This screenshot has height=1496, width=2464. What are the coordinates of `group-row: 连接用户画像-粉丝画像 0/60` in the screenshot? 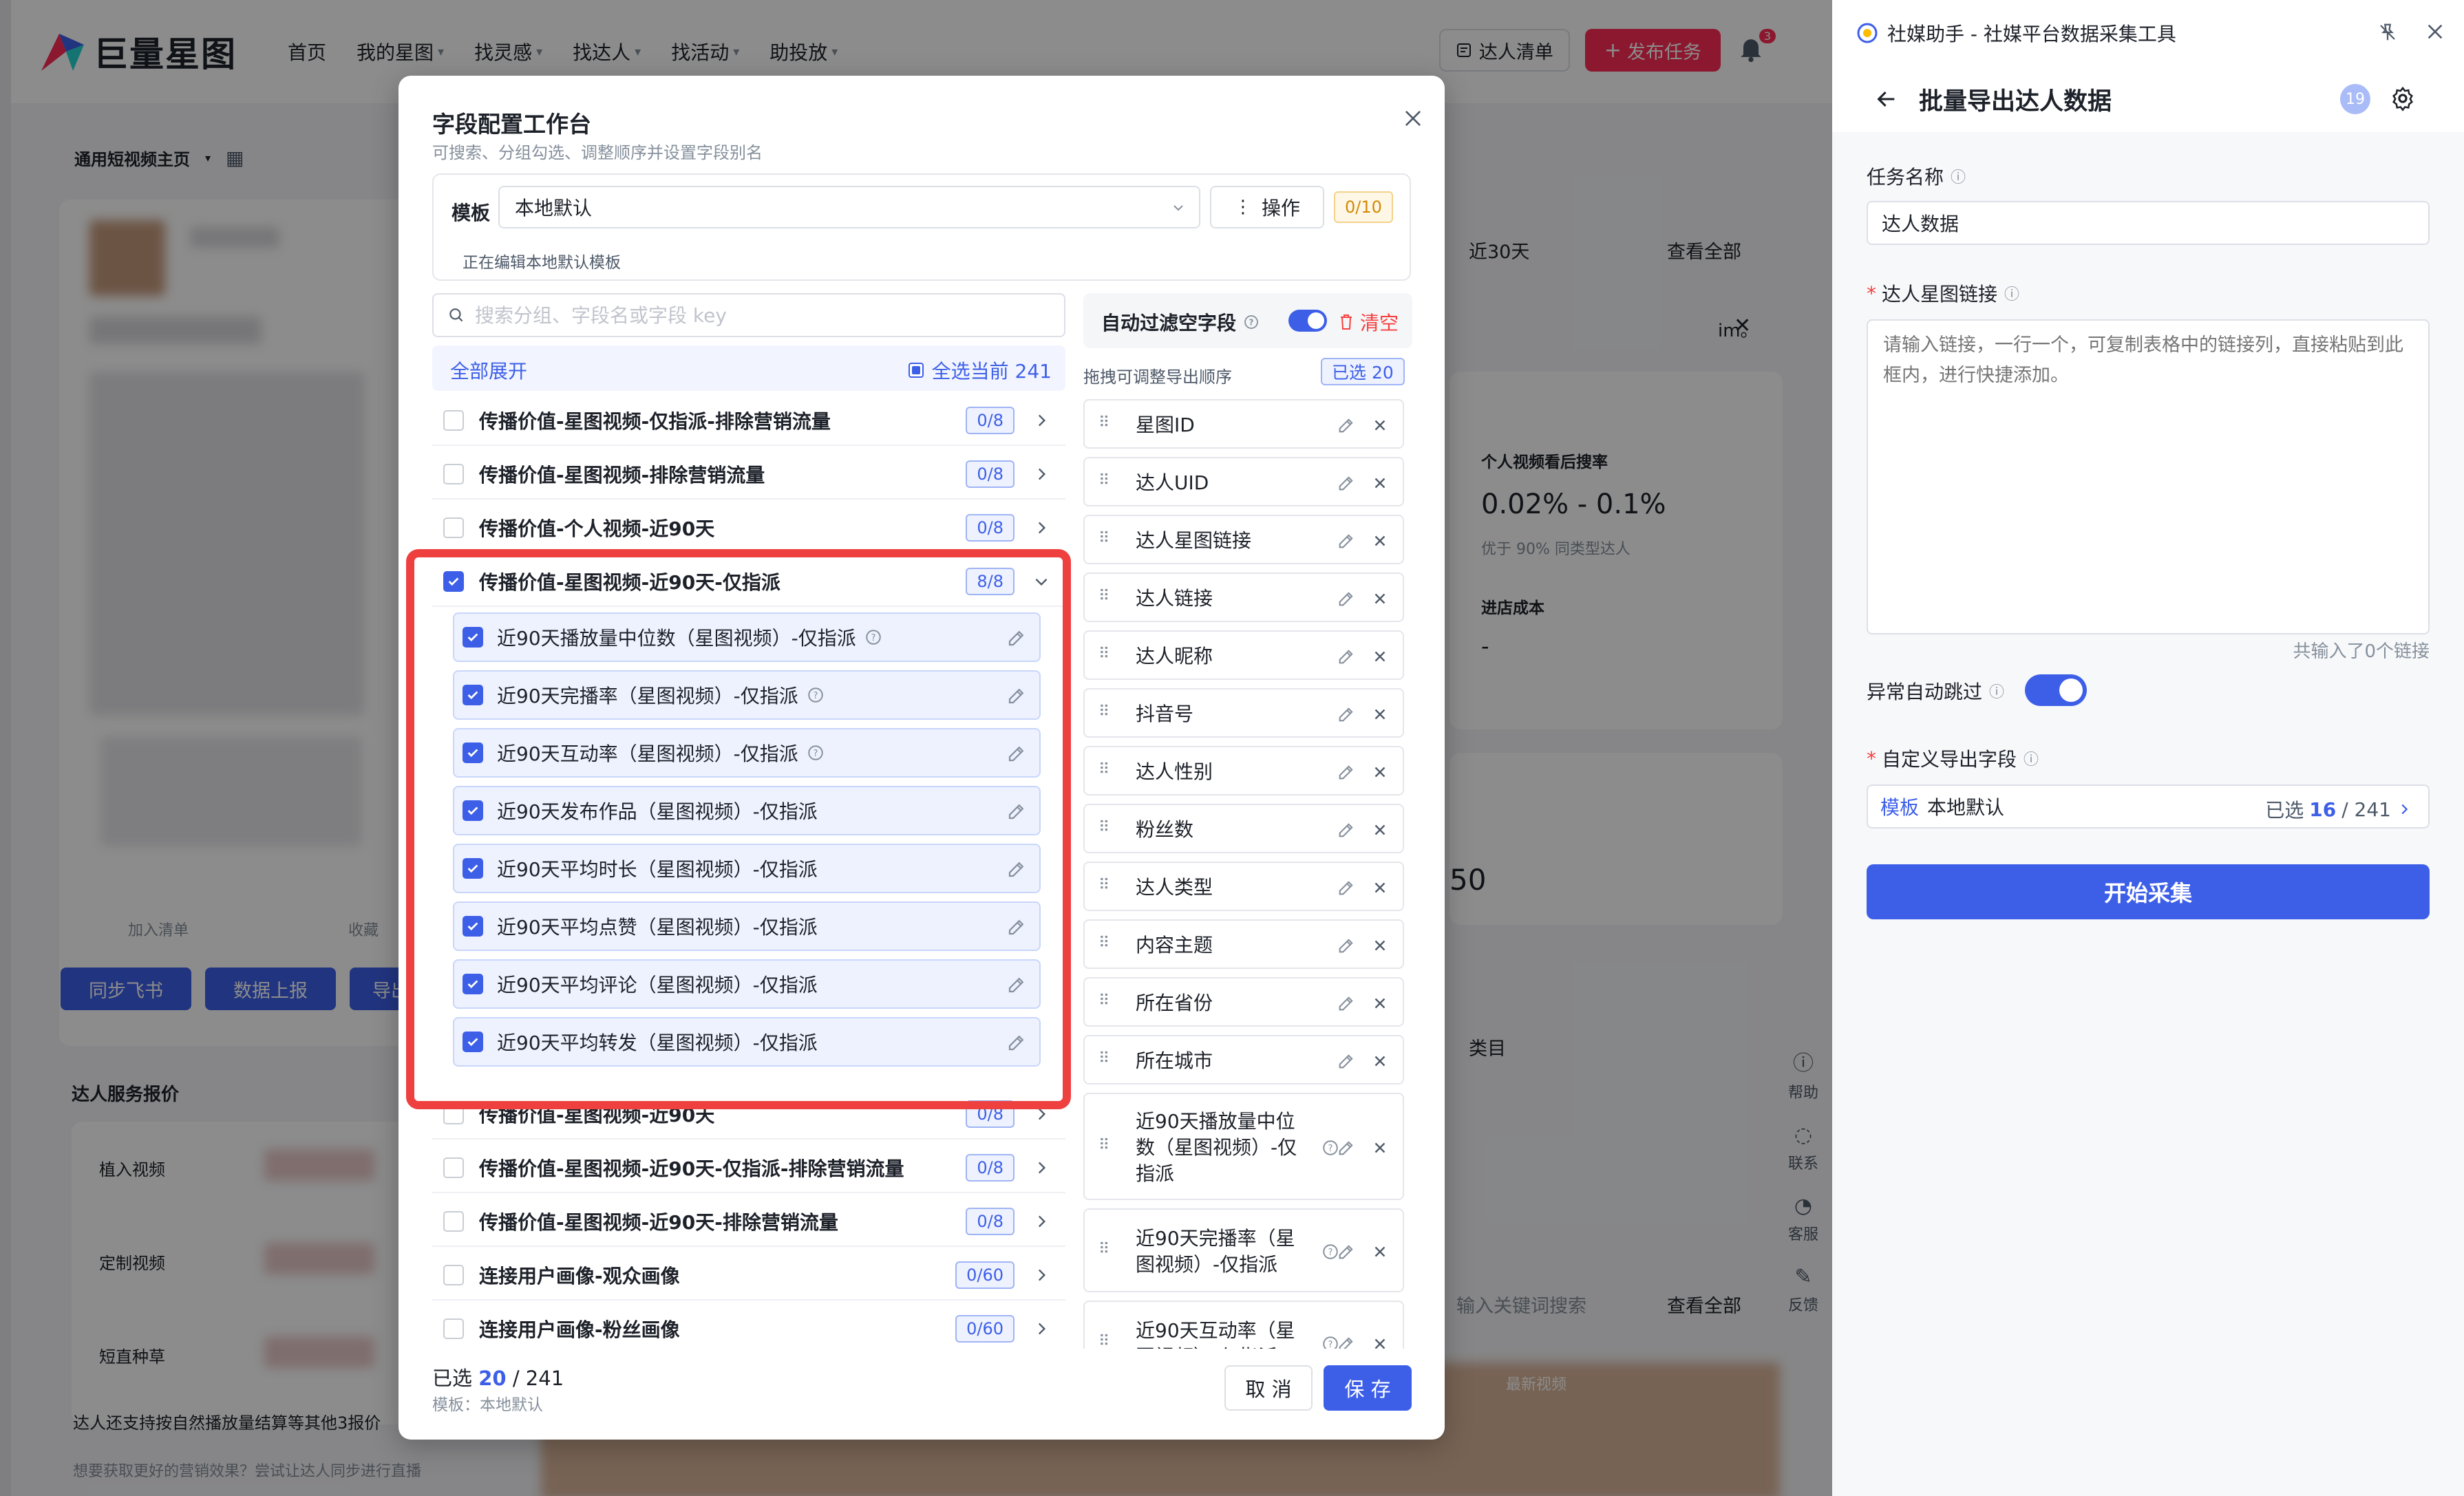 It's located at (749, 1327).